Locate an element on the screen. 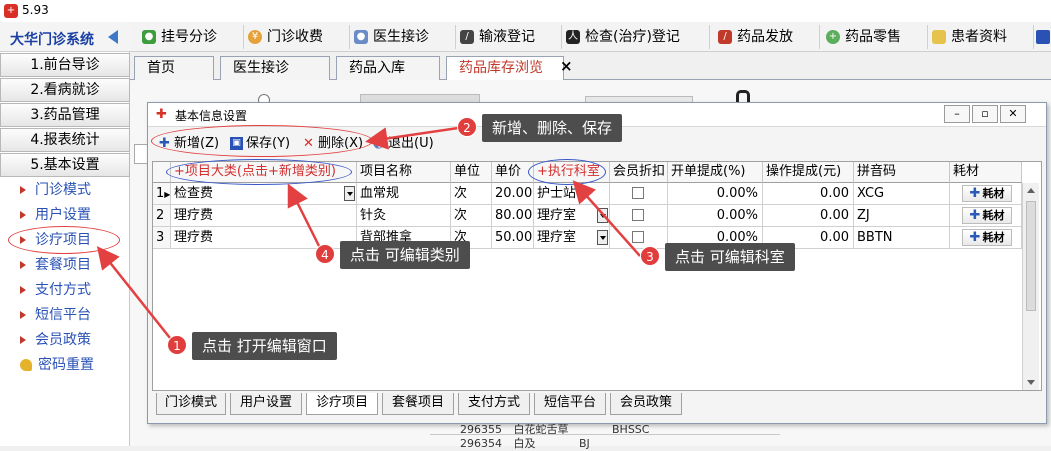 The height and width of the screenshot is (451, 1051). category-cell: 检查费 is located at coordinates (264, 194).